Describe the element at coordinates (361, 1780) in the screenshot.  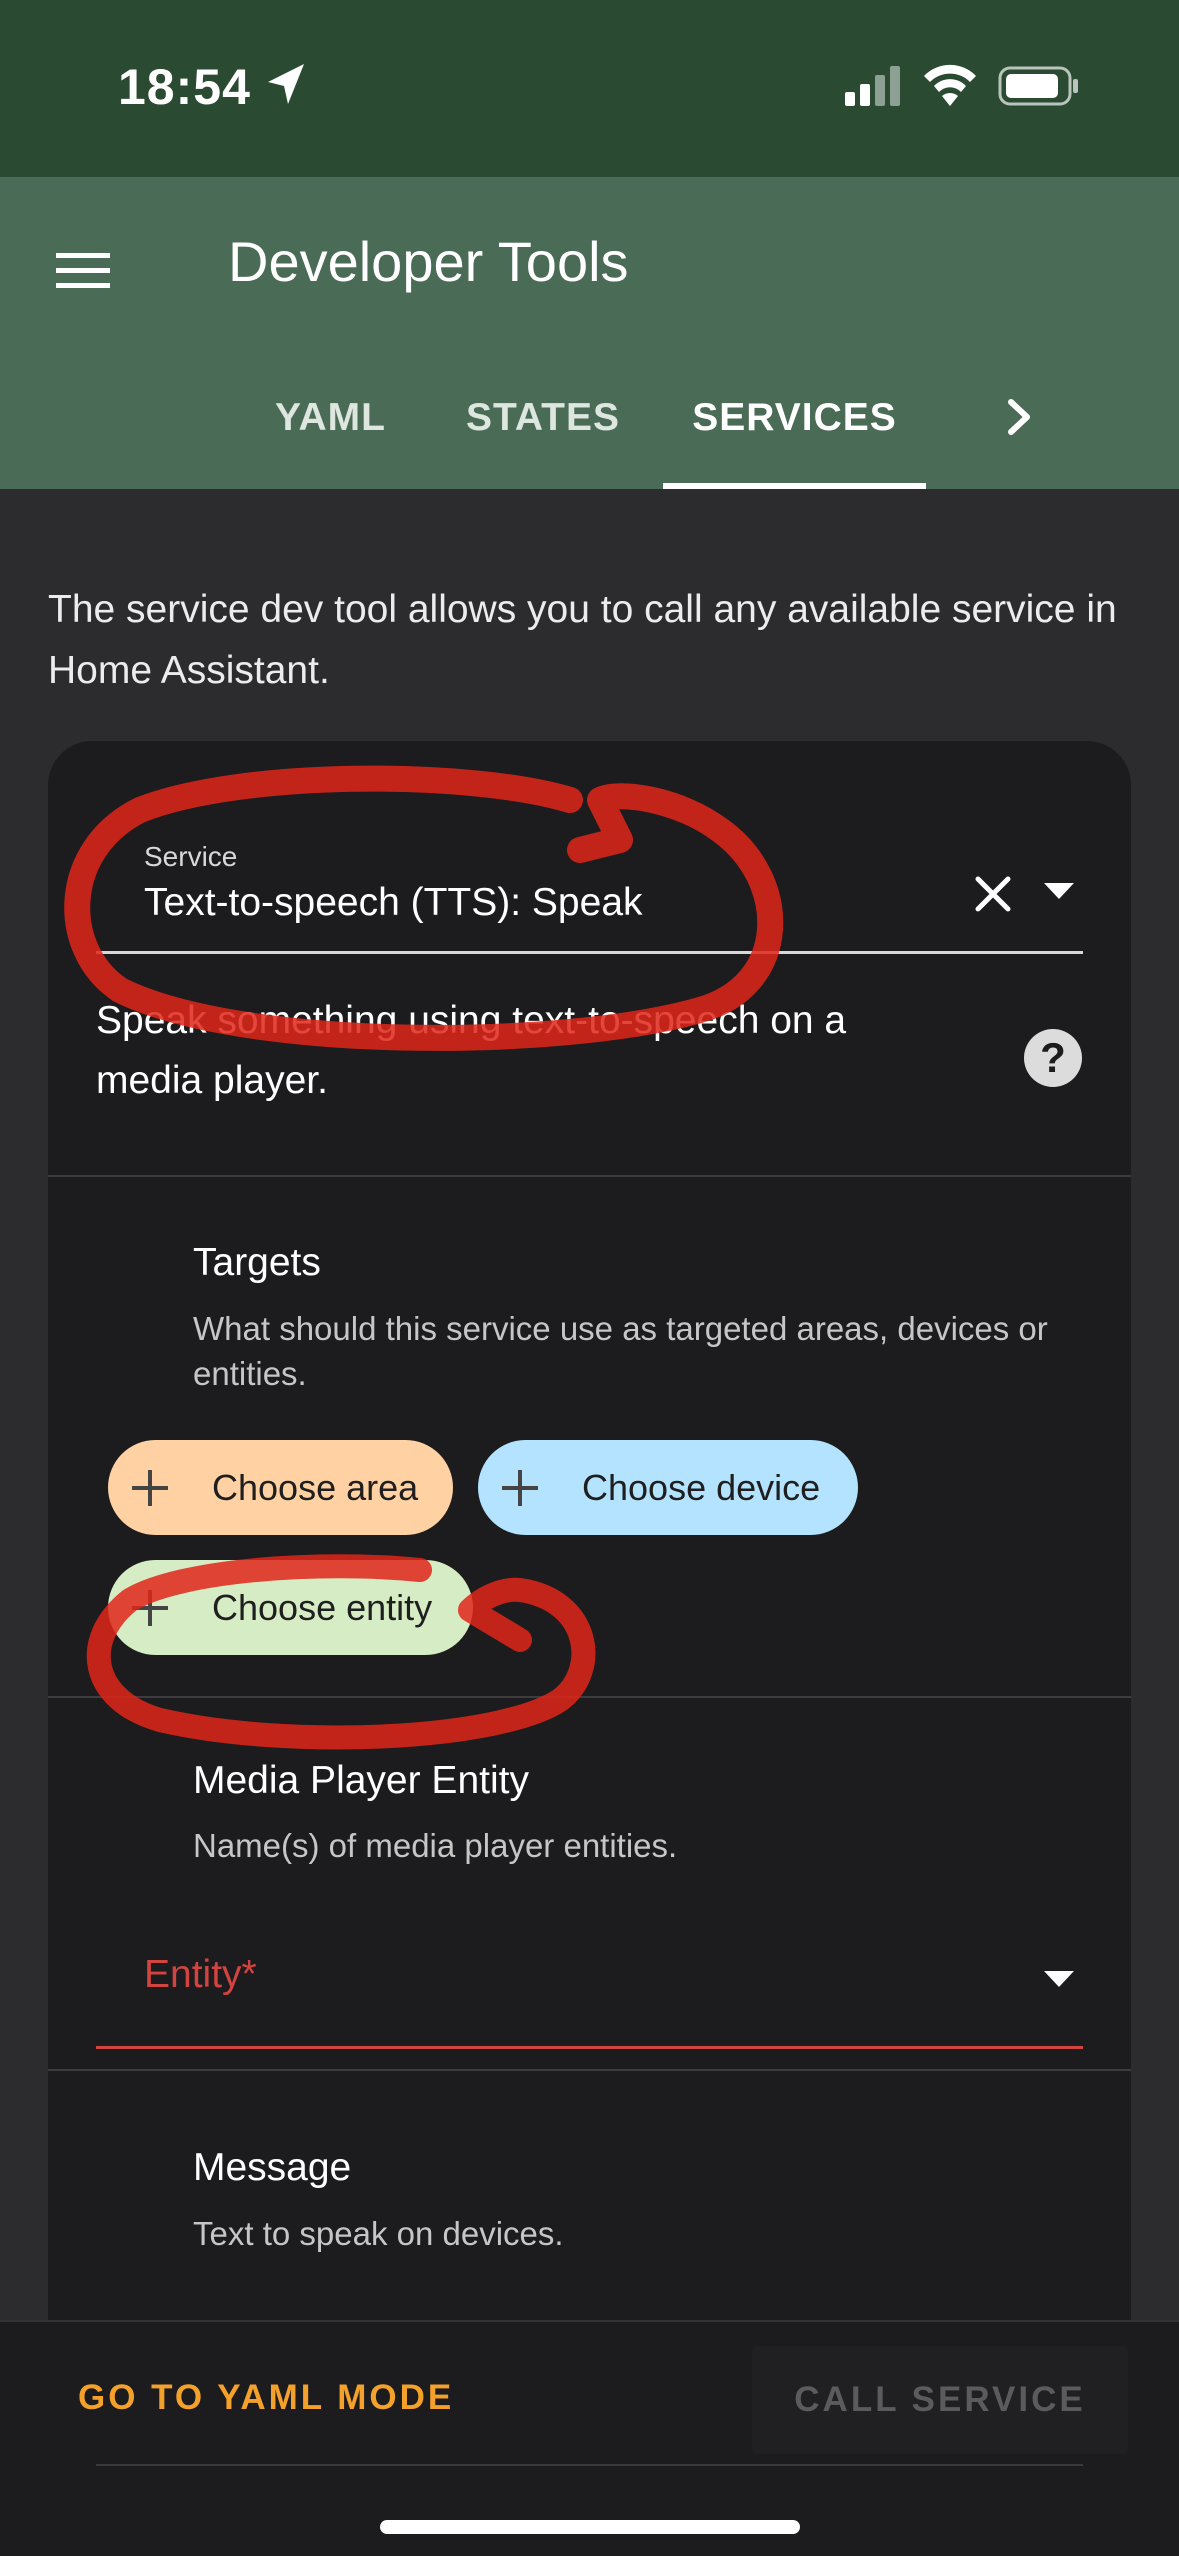
I see `media-player-title: Media Player Entity` at that location.